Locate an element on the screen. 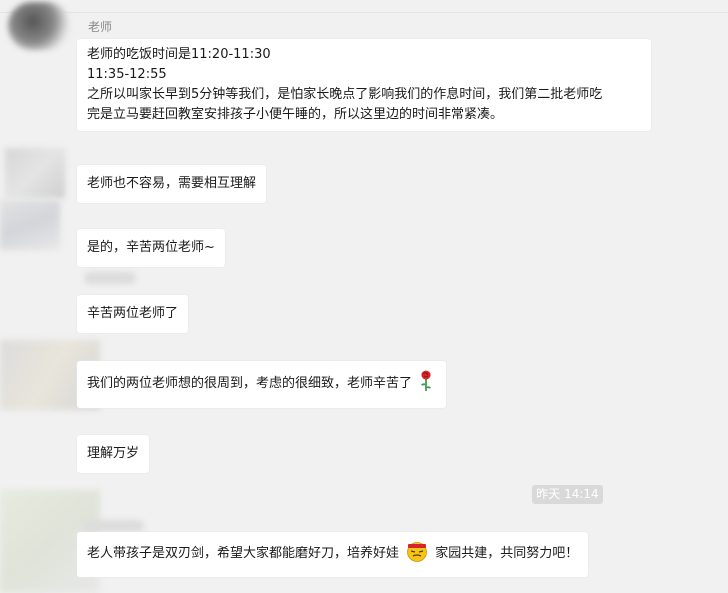 The height and width of the screenshot is (593, 728). message-text: 理解万岁 is located at coordinates (113, 453).